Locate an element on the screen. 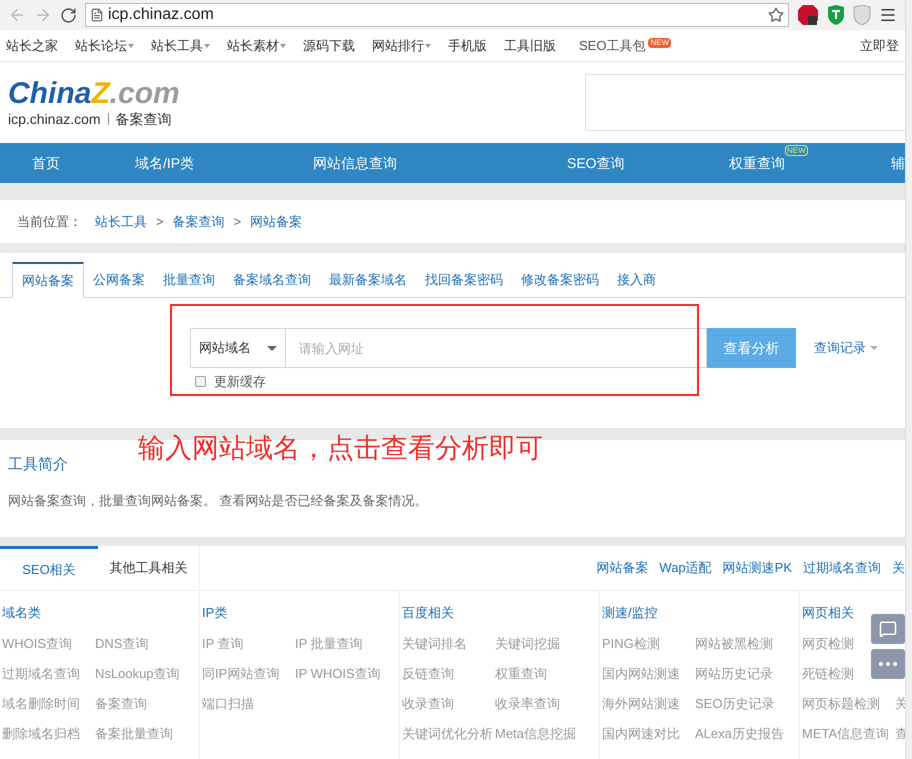 The height and width of the screenshot is (759, 912). tool-link: SEO历史记录 is located at coordinates (734, 703).